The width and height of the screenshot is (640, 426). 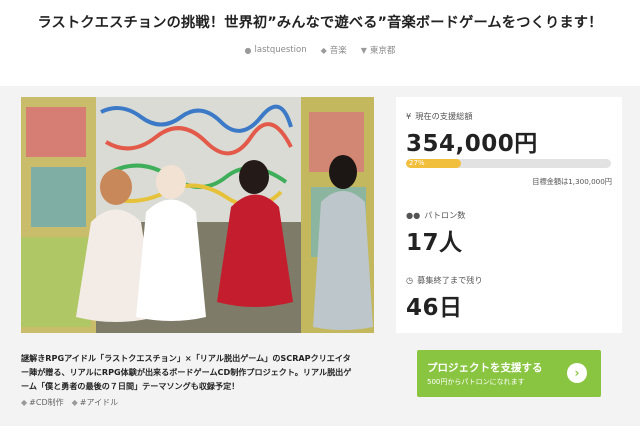 What do you see at coordinates (572, 181) in the screenshot?
I see `goal-amount: 目標金額は1,300,000円` at bounding box center [572, 181].